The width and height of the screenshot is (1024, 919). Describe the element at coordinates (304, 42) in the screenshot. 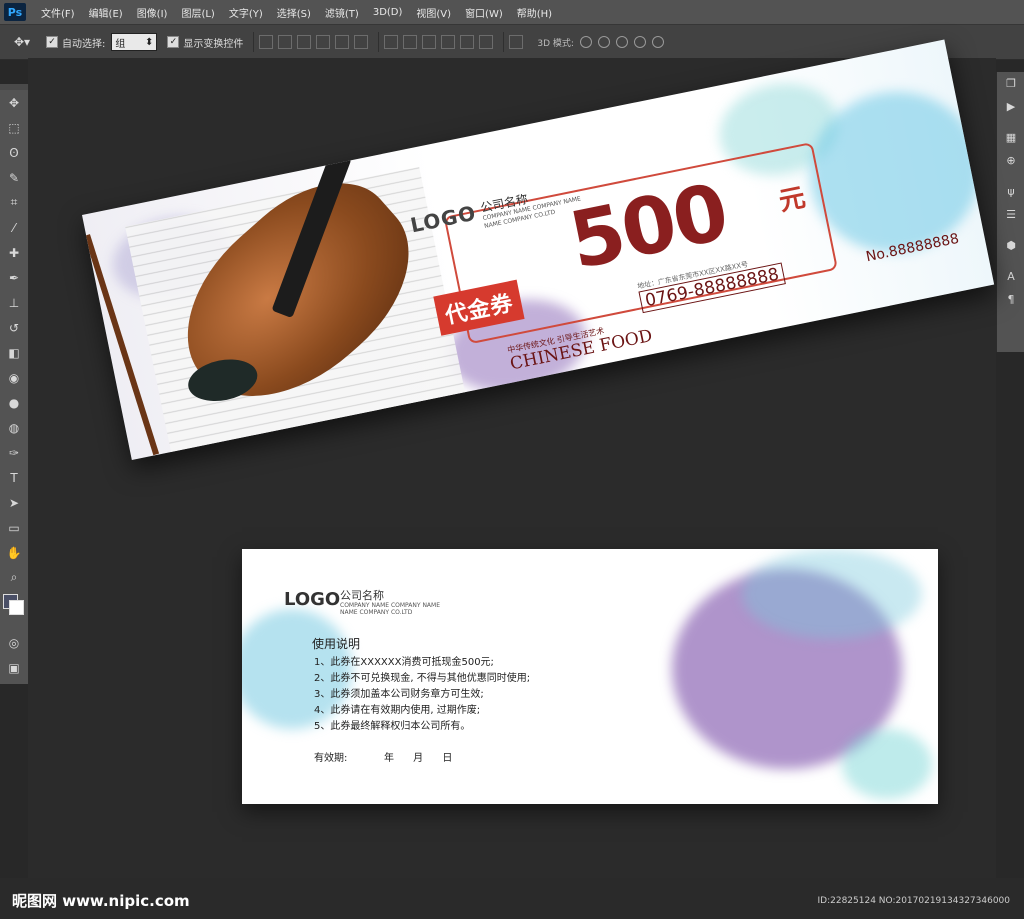

I see `align-bottom-icon` at that location.